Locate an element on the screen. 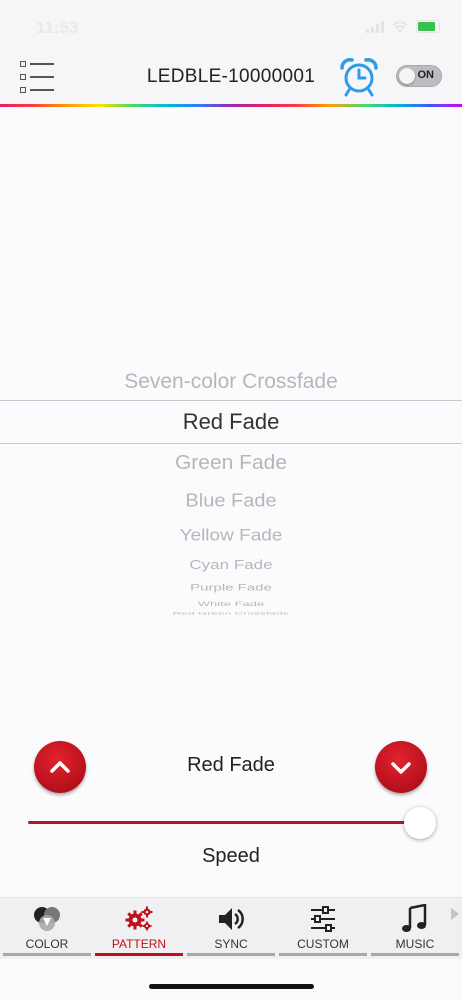 This screenshot has height=1000, width=462. speaker-icon is located at coordinates (231, 919).